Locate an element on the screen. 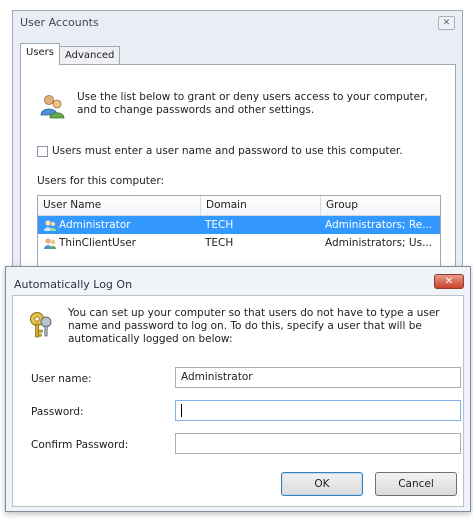  confirm-password-field is located at coordinates (318, 443).